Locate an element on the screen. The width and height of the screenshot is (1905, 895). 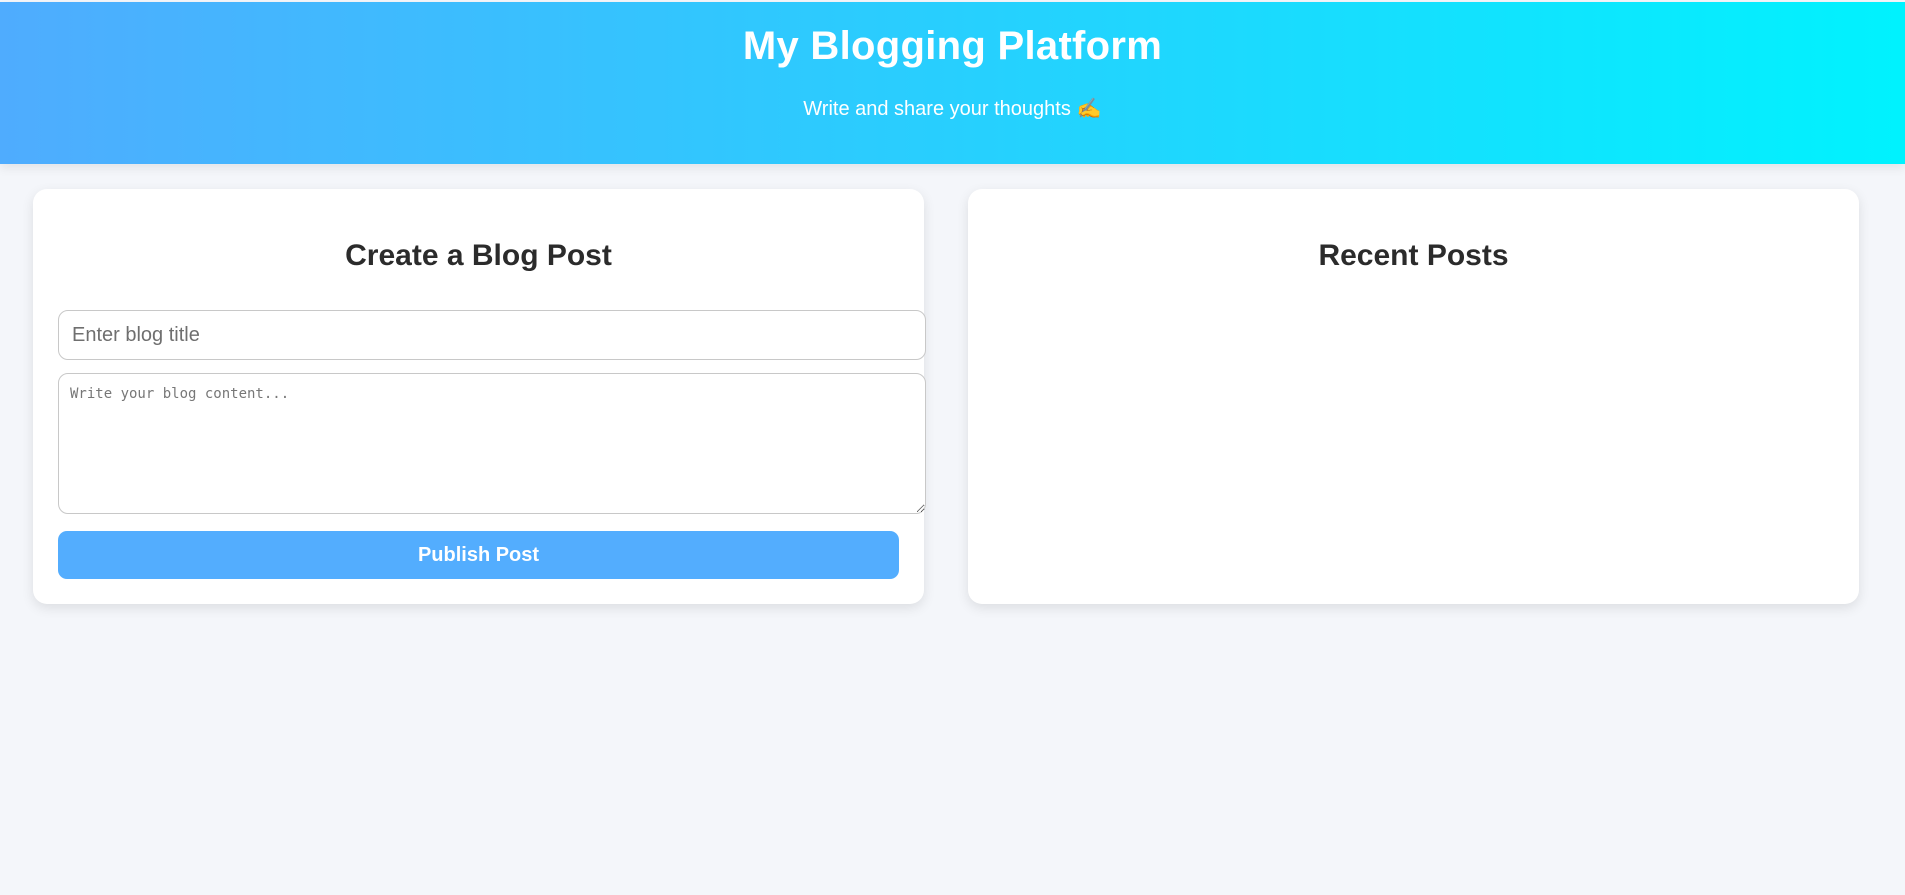
site-title: My Blogging Platform is located at coordinates (952, 46).